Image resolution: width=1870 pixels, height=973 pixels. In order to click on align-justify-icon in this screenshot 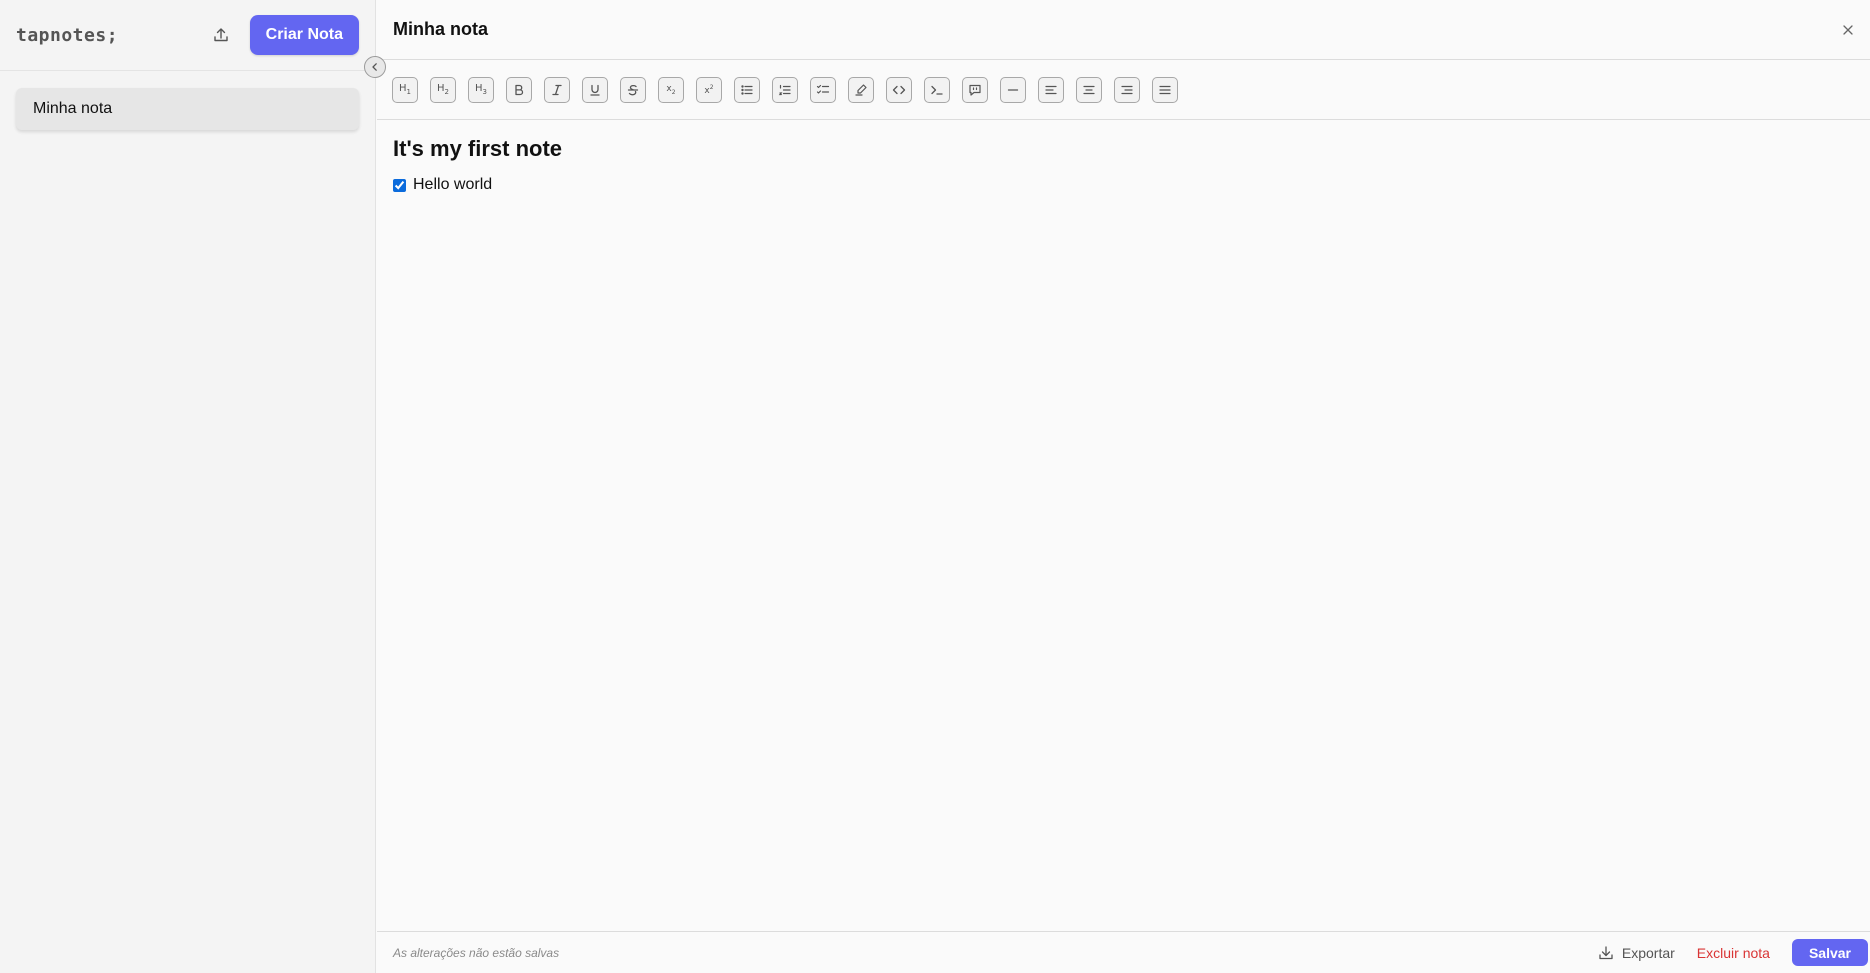, I will do `click(1165, 89)`.